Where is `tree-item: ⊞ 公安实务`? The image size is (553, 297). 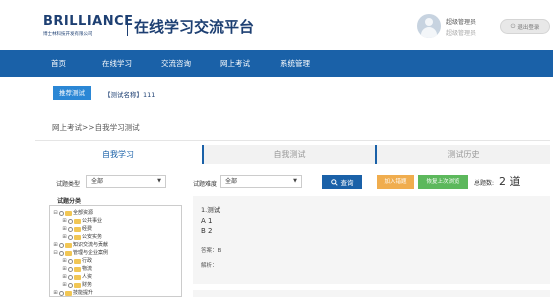 tree-item: ⊞ 公安实务 is located at coordinates (82, 237).